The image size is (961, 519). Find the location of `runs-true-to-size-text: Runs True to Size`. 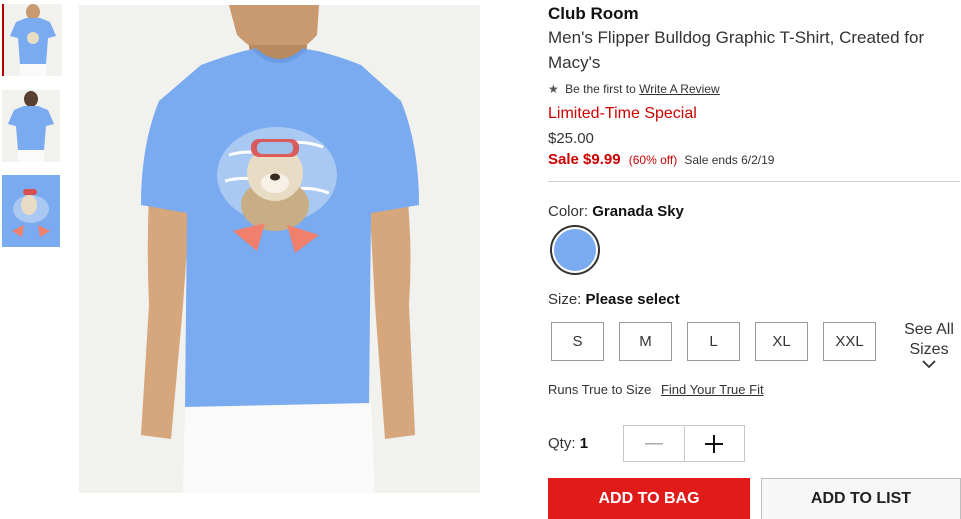

runs-true-to-size-text: Runs True to Size is located at coordinates (600, 389).